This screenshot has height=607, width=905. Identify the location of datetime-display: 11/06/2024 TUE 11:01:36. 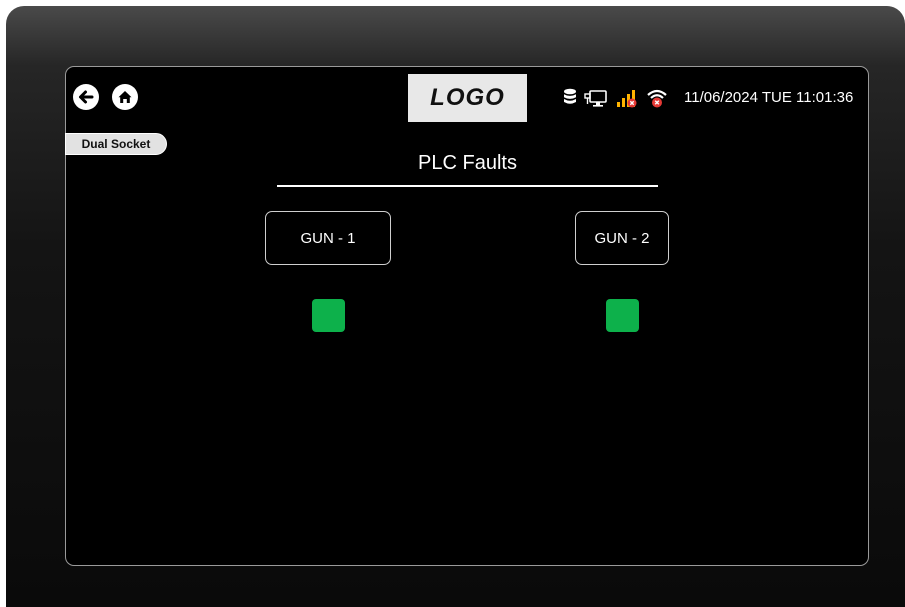
(769, 97).